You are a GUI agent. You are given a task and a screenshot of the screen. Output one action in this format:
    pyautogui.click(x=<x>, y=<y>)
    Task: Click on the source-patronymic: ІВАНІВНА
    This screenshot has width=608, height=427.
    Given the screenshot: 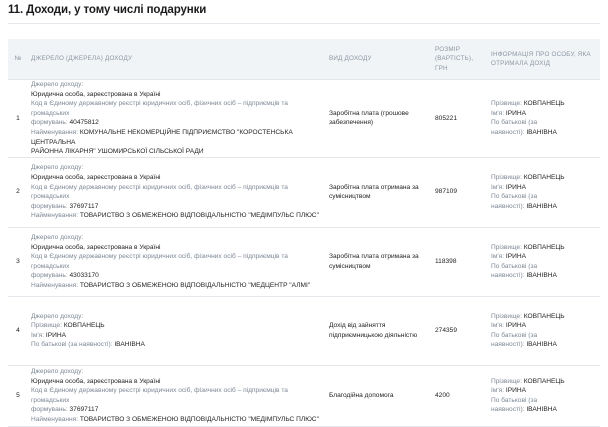 What is the action you would take?
    pyautogui.click(x=129, y=345)
    